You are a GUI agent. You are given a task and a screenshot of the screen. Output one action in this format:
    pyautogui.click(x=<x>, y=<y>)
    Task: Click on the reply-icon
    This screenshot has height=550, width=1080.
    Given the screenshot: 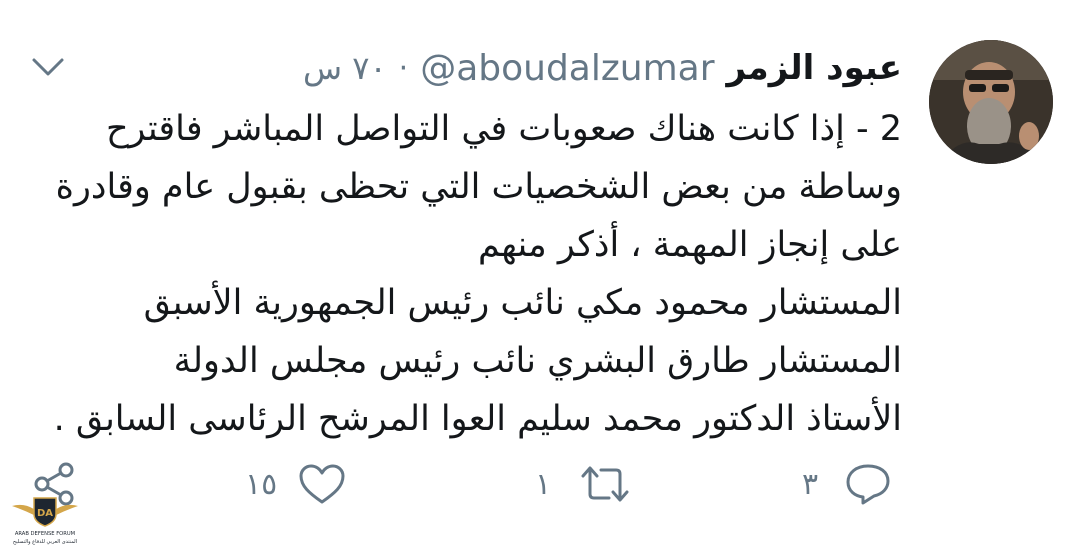 What is the action you would take?
    pyautogui.click(x=868, y=484)
    